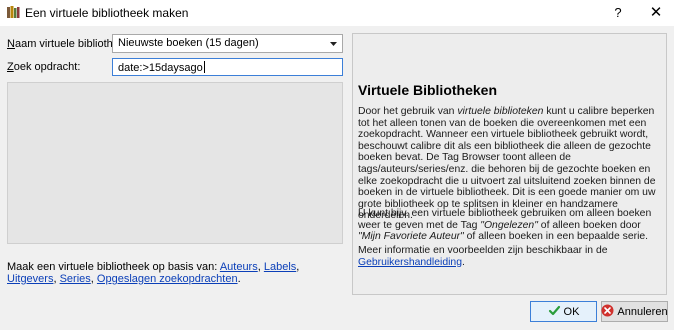 The image size is (674, 330). Describe the element at coordinates (75, 279) in the screenshot. I see `link-series: Series` at that location.